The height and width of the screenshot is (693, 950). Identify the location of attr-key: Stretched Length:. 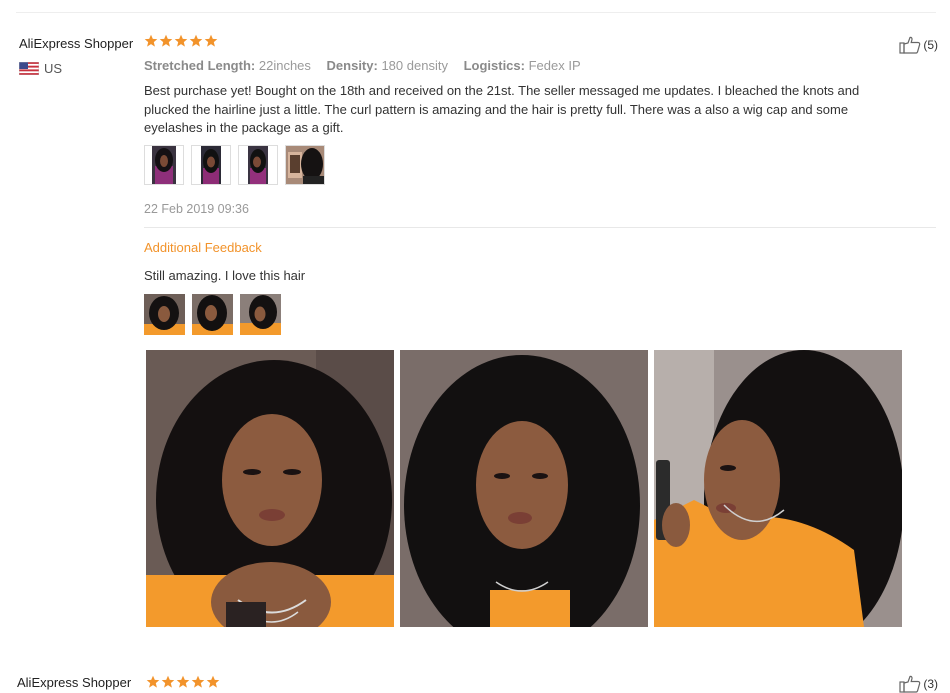
(200, 65).